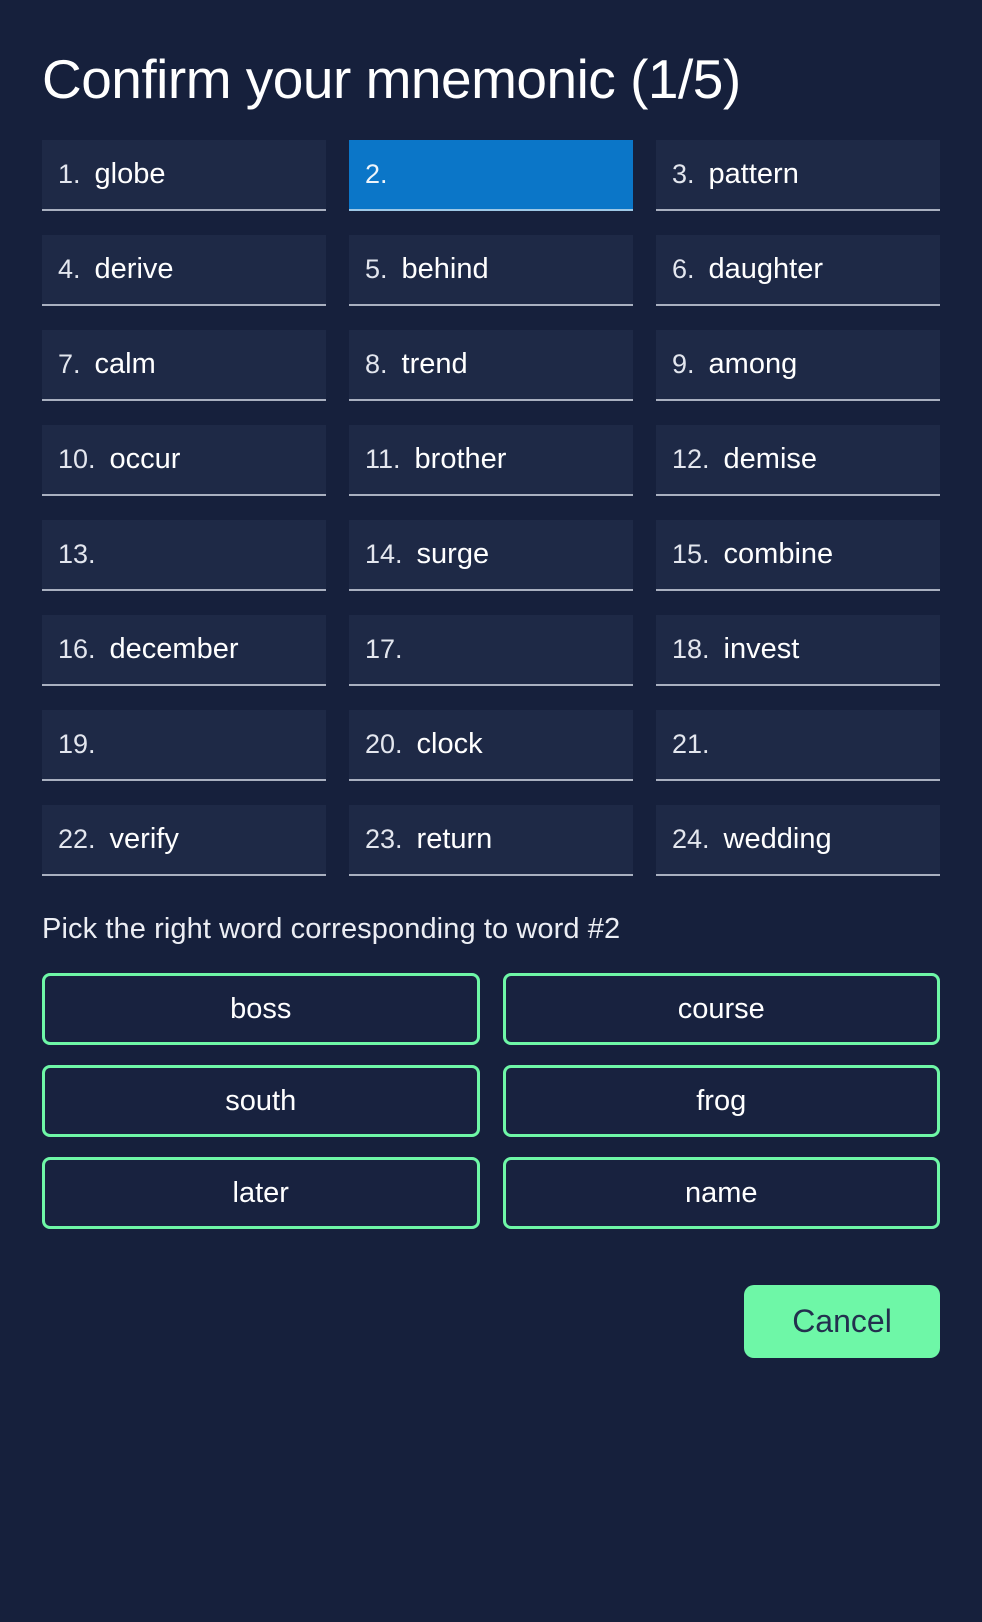  I want to click on word-index: 4., so click(69, 269).